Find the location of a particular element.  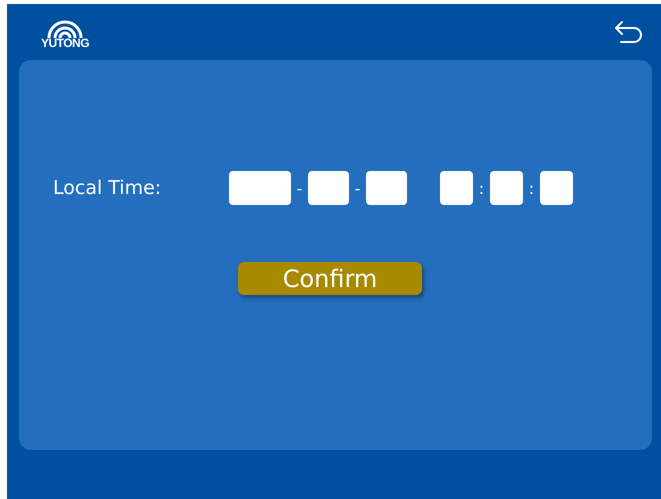

confirm-button: Confirm is located at coordinates (330, 278).